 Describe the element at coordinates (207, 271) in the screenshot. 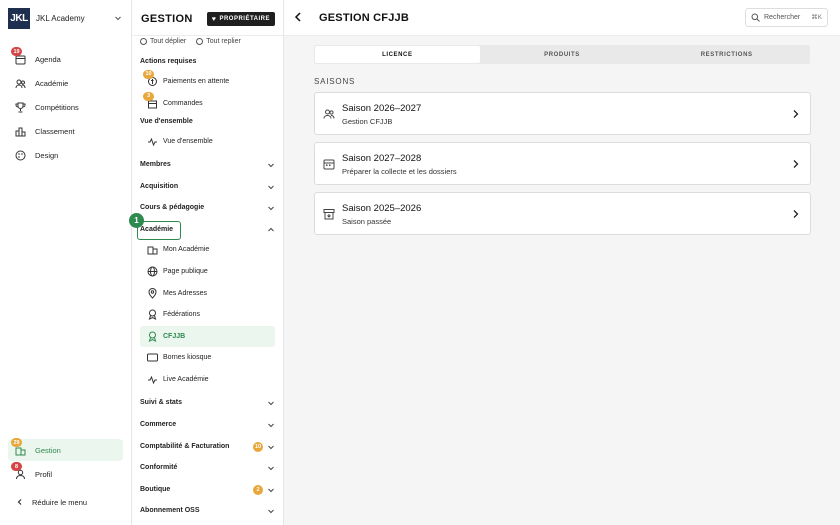

I see `nav-item-page-publique: Page publique` at that location.